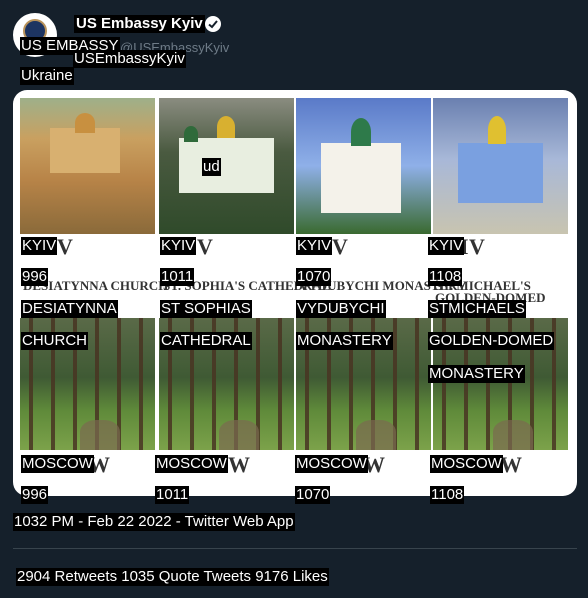 The width and height of the screenshot is (588, 598). Describe the element at coordinates (491, 341) in the screenshot. I see `panel-name-4b: GOLDEN-DOMED` at that location.